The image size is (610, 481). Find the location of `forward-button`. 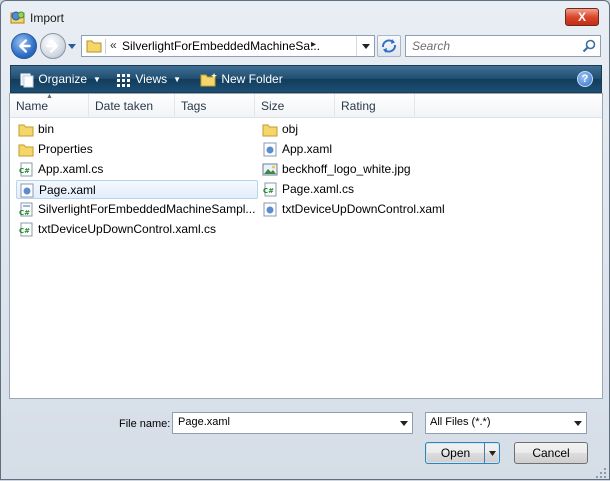

forward-button is located at coordinates (53, 46).